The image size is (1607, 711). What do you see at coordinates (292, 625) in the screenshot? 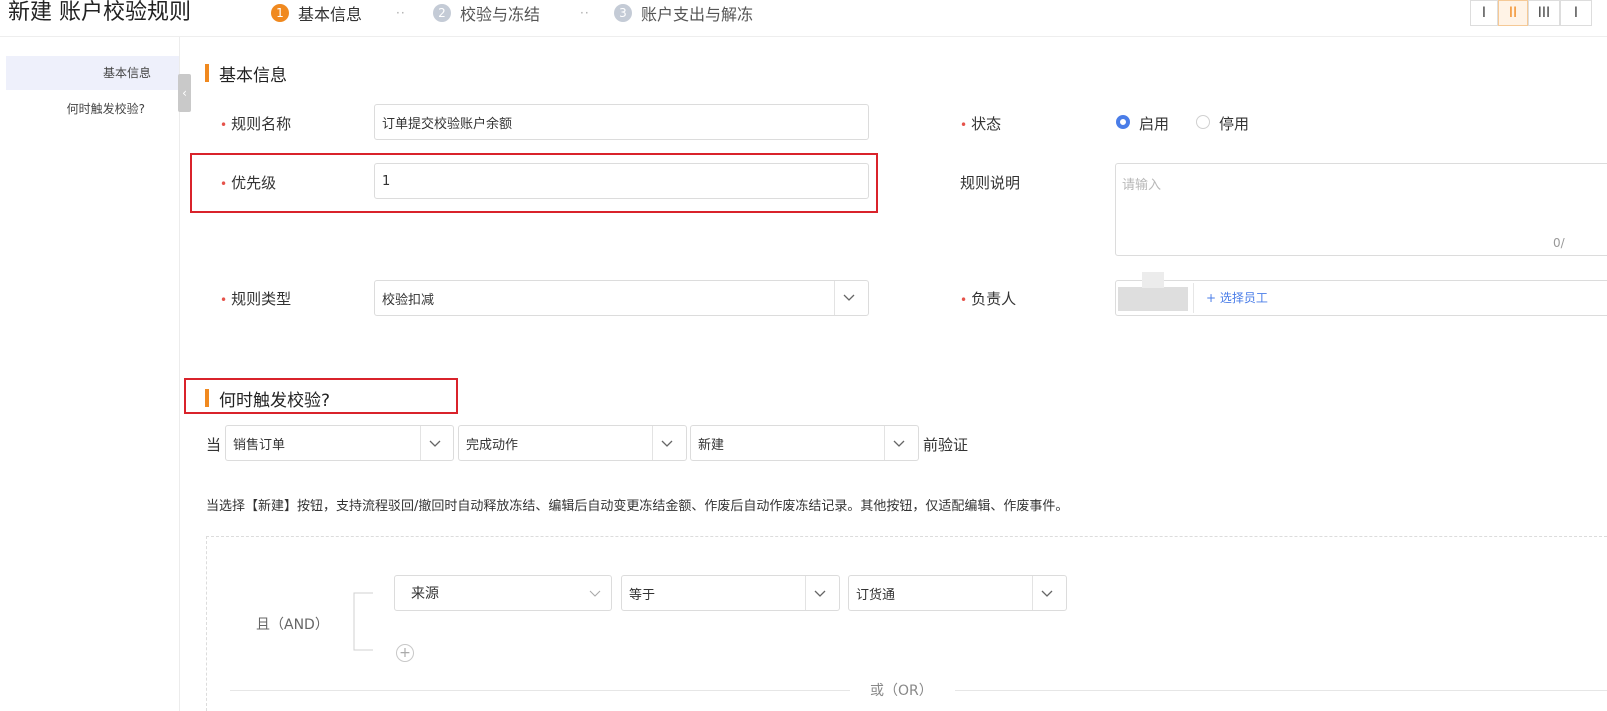
I see `logic-and-label: 且（AND）` at bounding box center [292, 625].